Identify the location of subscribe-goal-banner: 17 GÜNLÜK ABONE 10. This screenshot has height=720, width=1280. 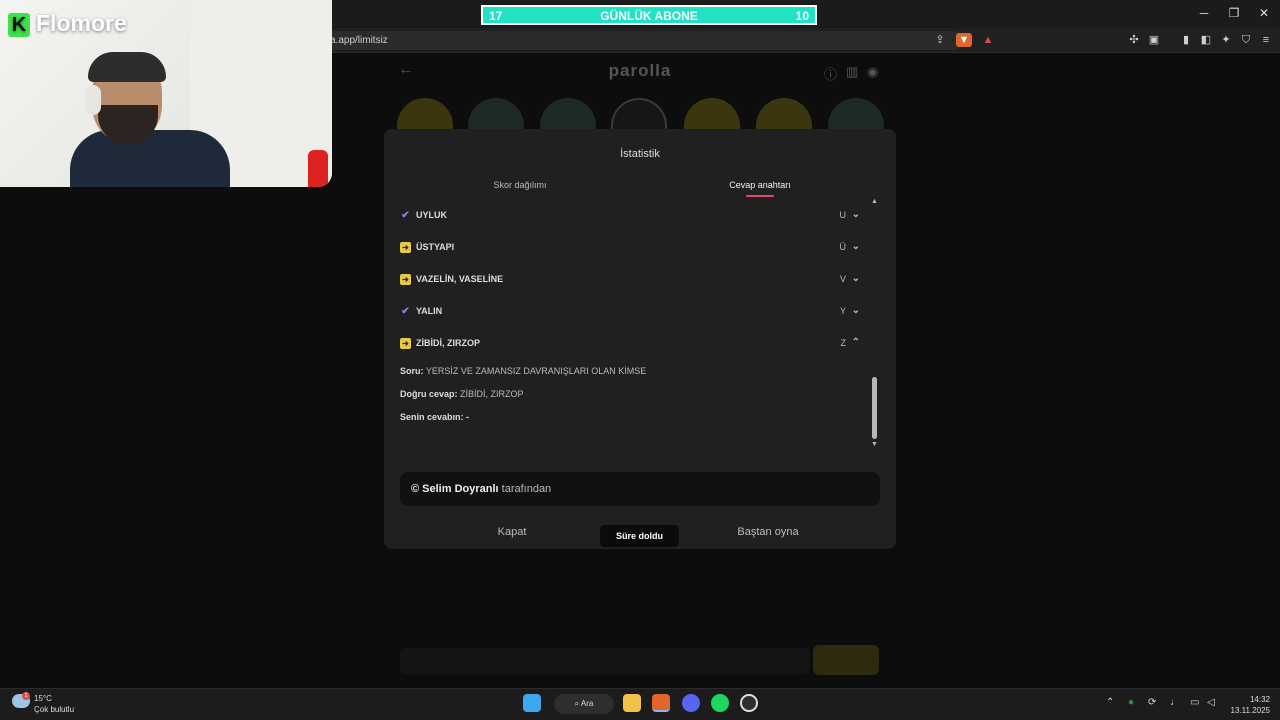
(649, 15).